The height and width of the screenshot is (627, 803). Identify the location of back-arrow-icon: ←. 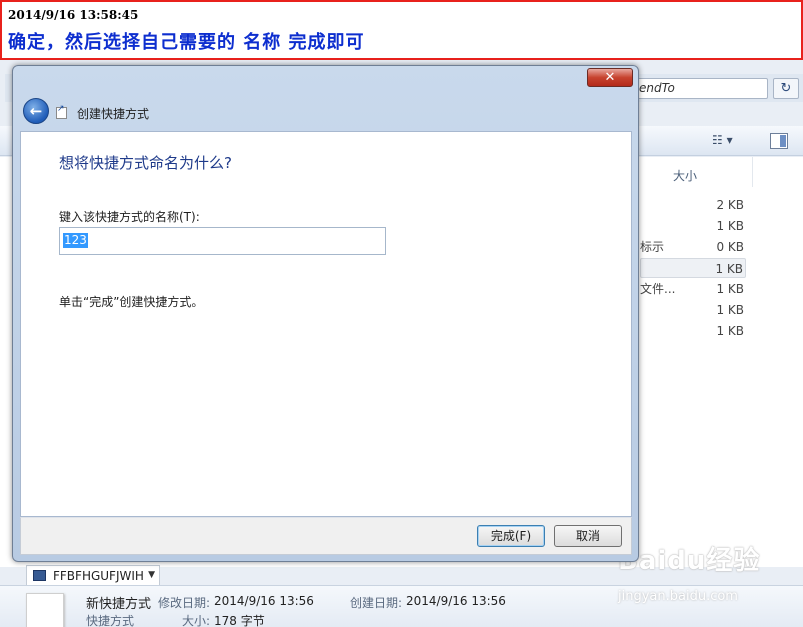
(36, 111).